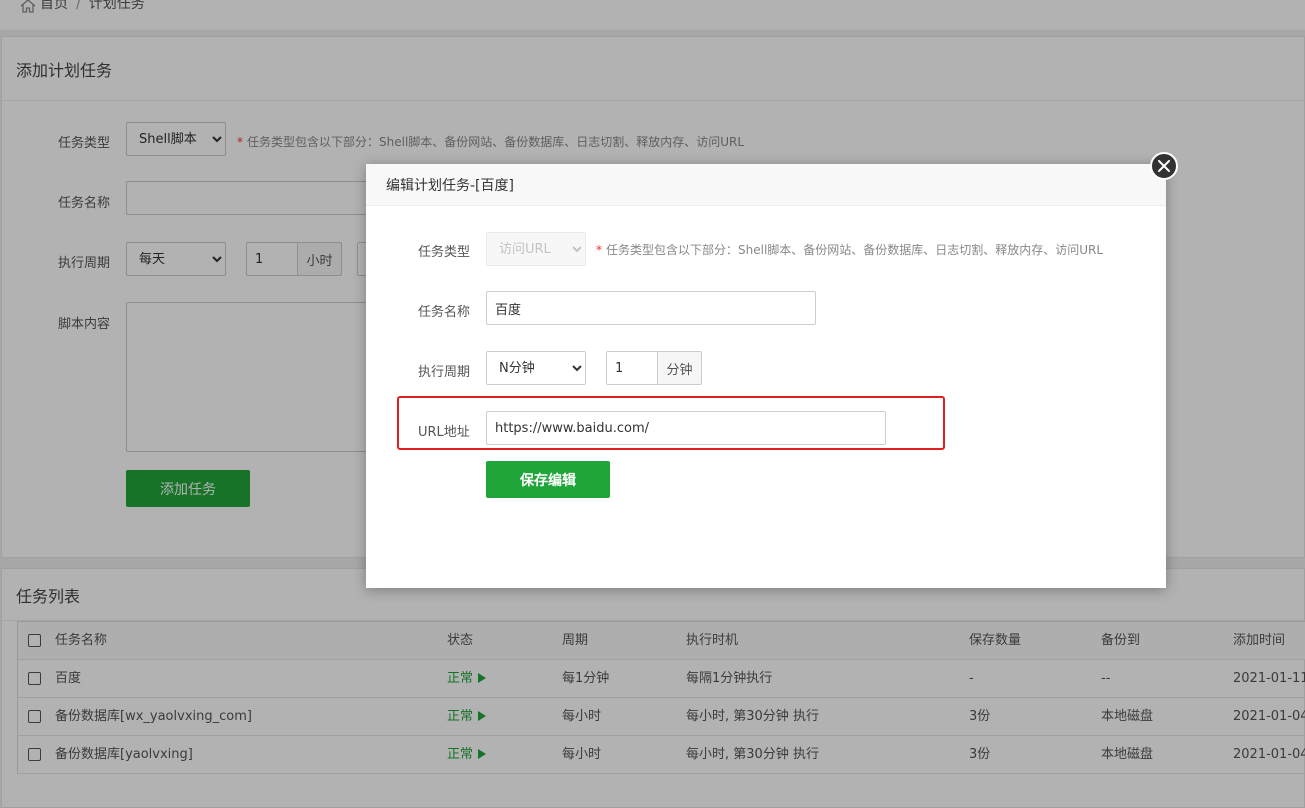 The image size is (1305, 808). Describe the element at coordinates (536, 368) in the screenshot. I see `modal-cycle-select: N分钟` at that location.